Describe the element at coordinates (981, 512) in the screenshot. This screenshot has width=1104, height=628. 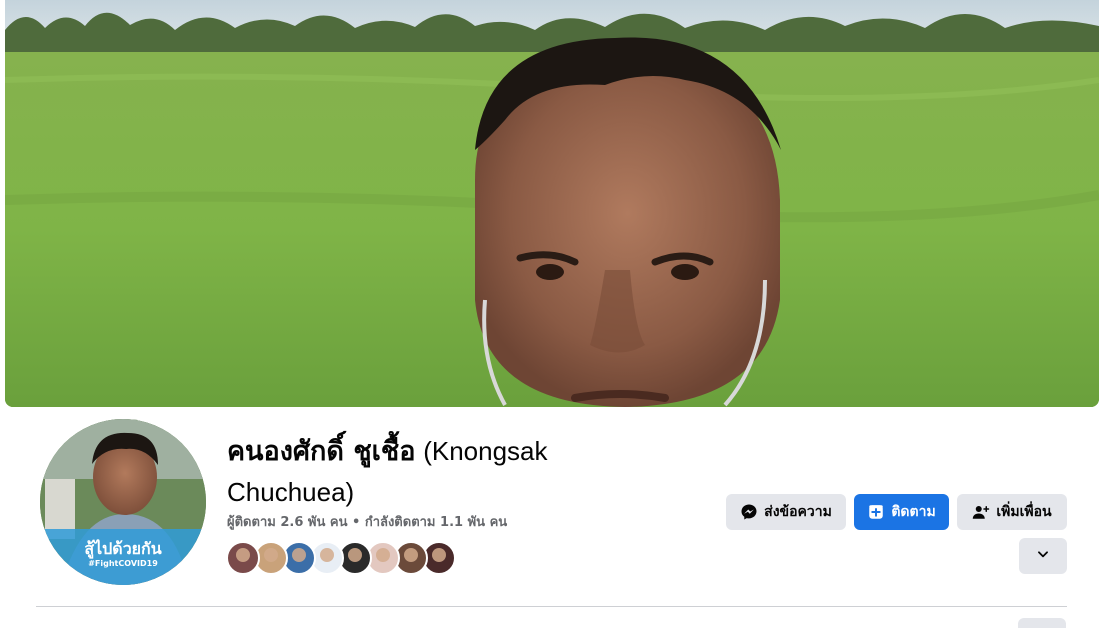
I see `add-friend-icon` at that location.